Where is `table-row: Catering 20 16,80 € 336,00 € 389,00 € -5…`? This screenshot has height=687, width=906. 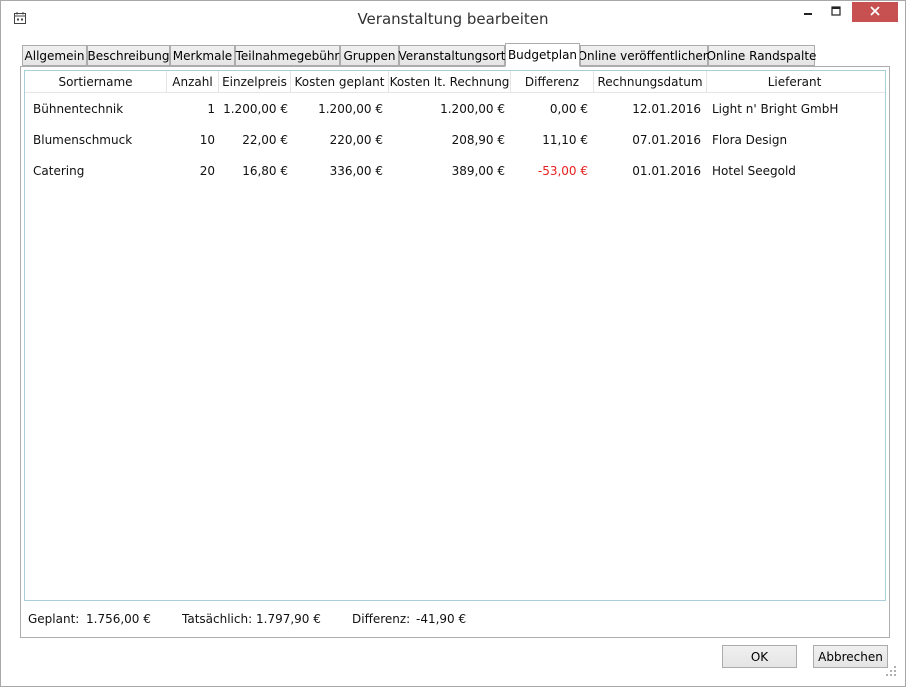 table-row: Catering 20 16,80 € 336,00 € 389,00 € -5… is located at coordinates (455, 171).